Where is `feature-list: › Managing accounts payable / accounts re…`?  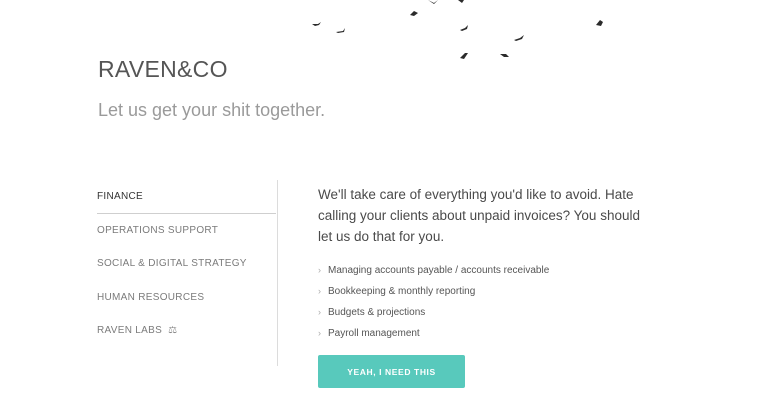 feature-list: › Managing accounts payable / accounts re… is located at coordinates (483, 306).